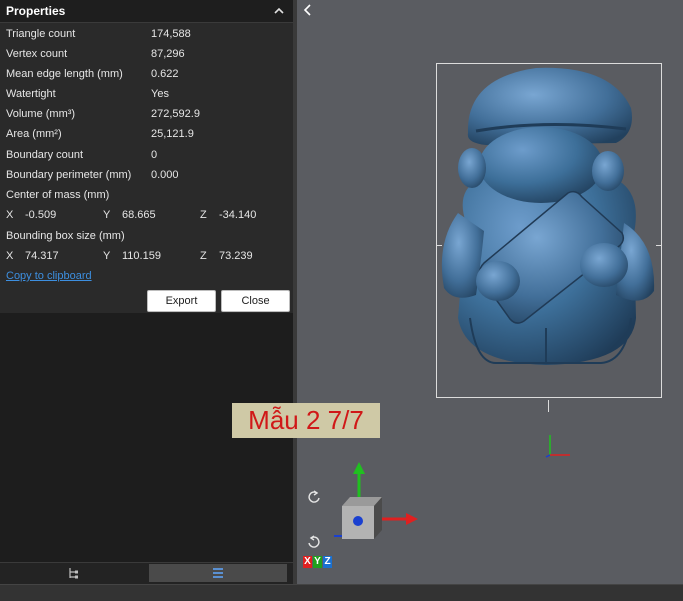 This screenshot has height=601, width=683. I want to click on panel-header: Properties, so click(146, 11).